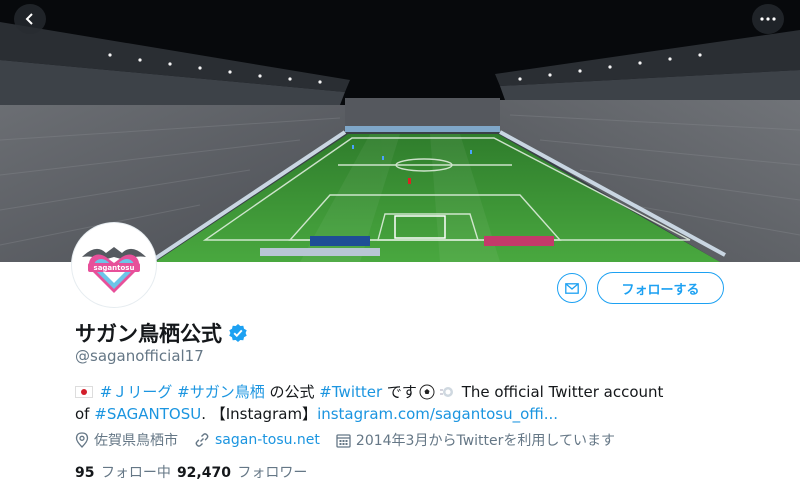  What do you see at coordinates (485, 441) in the screenshot?
I see `joined-text: 2014年3月からTwitterを利用しています` at bounding box center [485, 441].